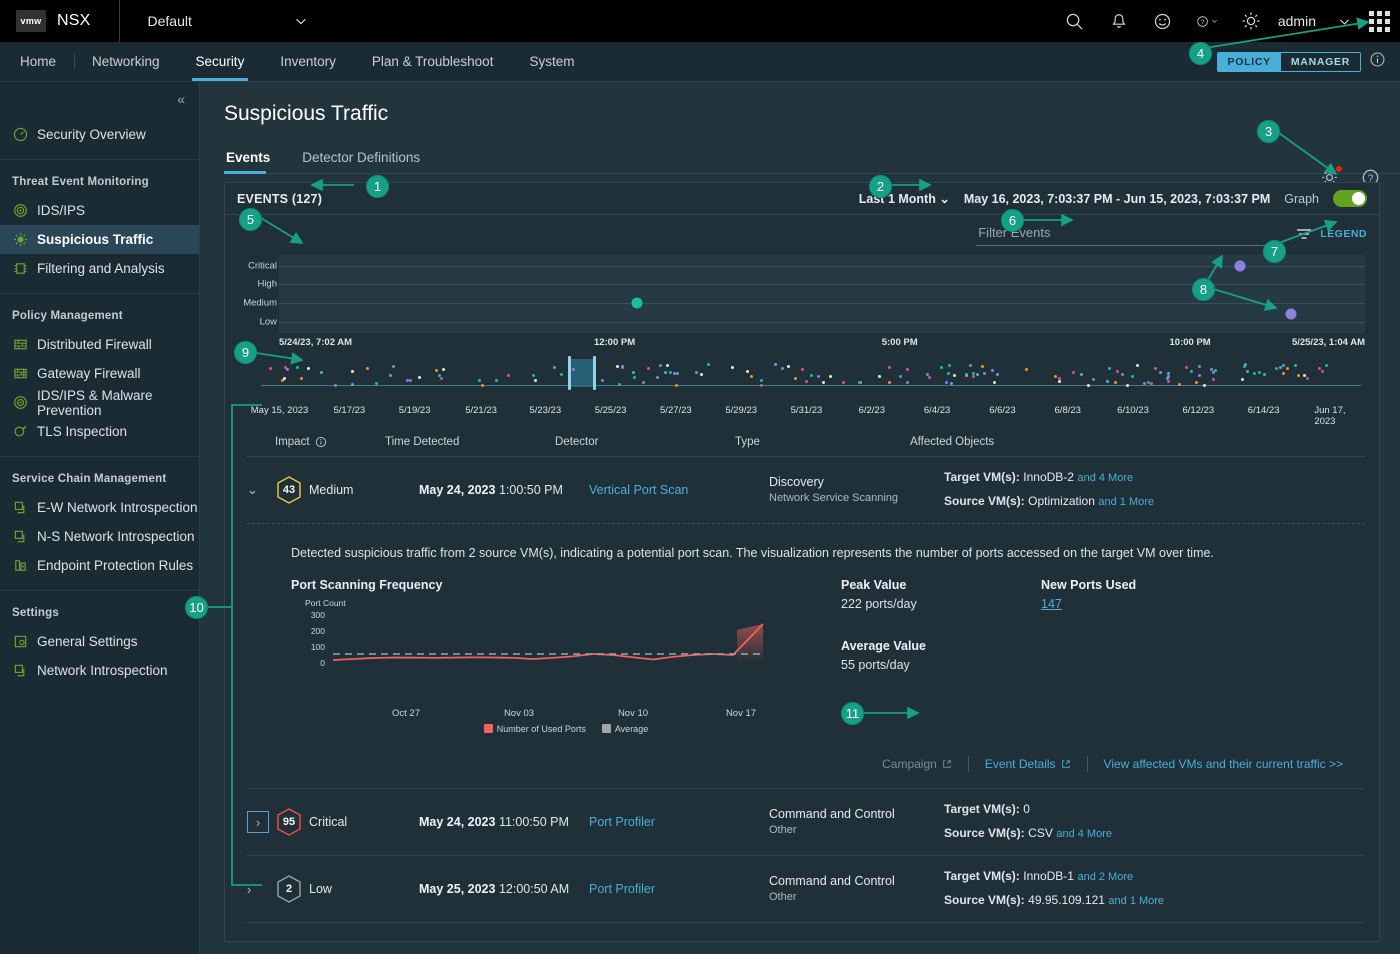  Describe the element at coordinates (917, 764) in the screenshot. I see `campaign-link: Campaign` at that location.